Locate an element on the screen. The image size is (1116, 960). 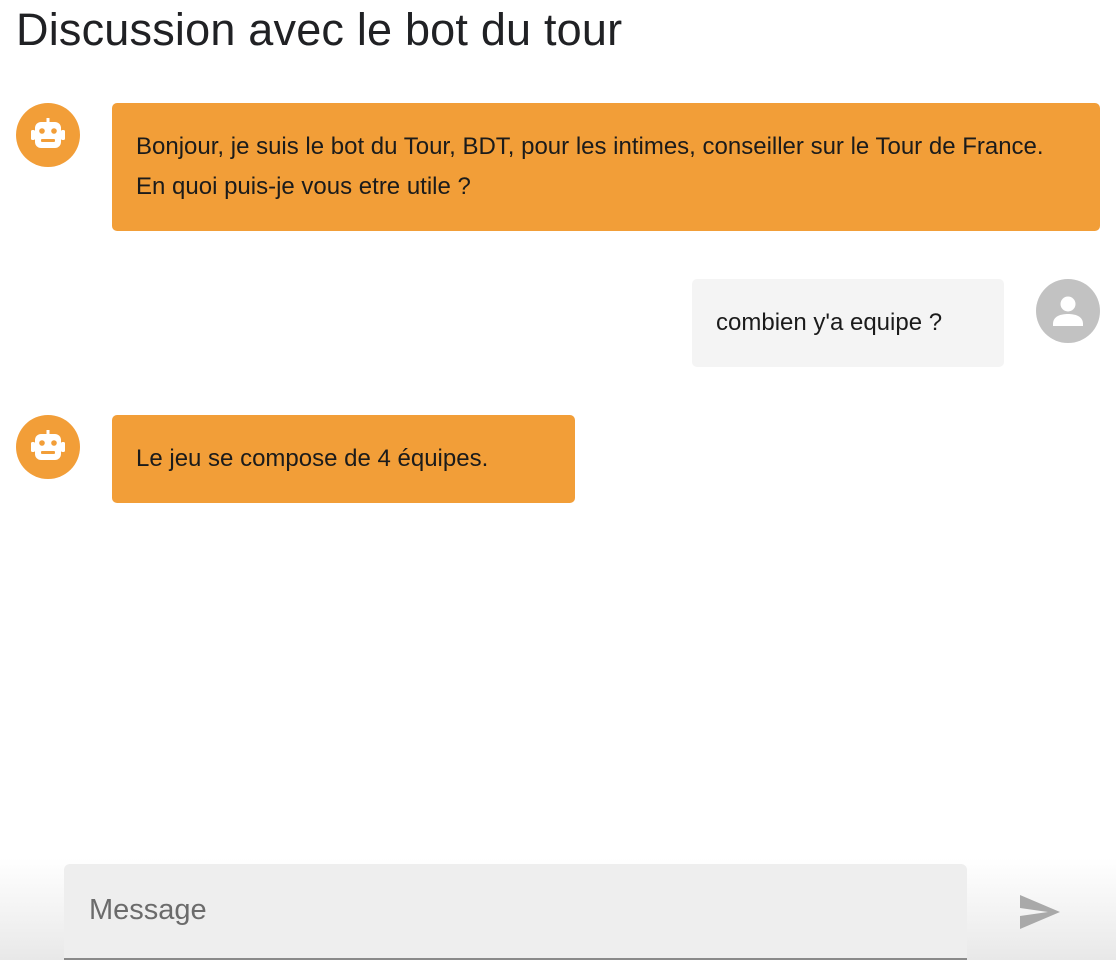
user-avatar is located at coordinates (1068, 311).